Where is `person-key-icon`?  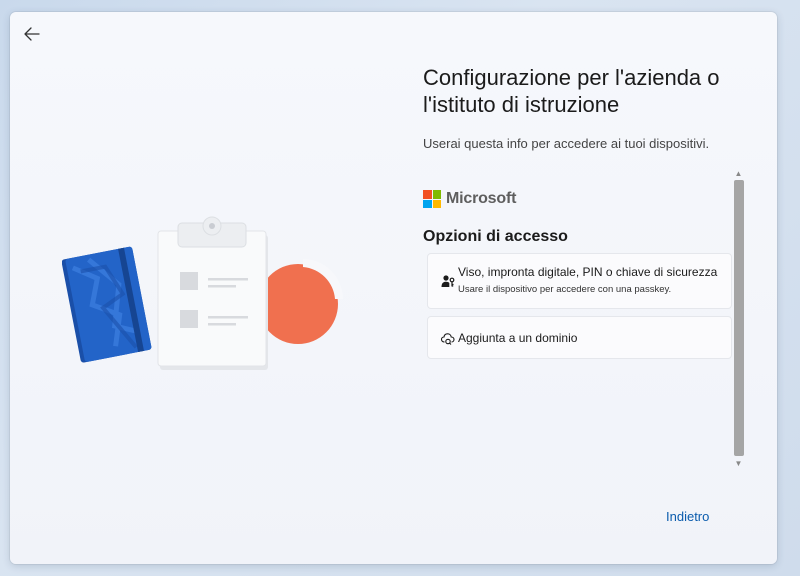 person-key-icon is located at coordinates (448, 281).